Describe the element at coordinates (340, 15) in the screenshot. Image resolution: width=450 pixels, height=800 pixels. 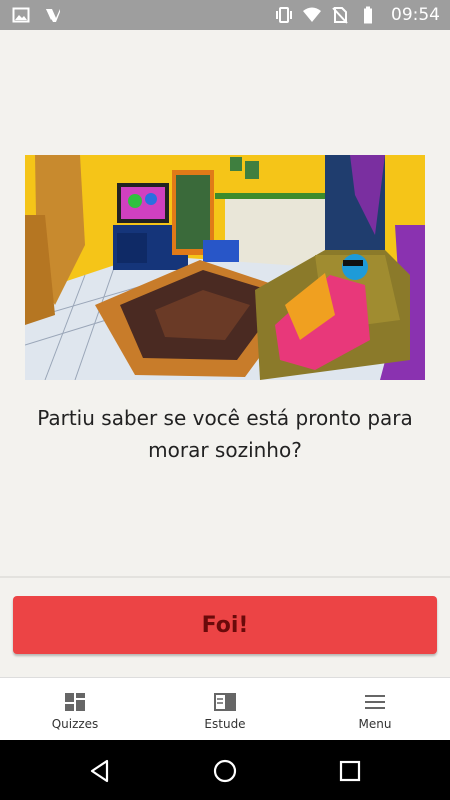
I see `no-sim-icon` at that location.